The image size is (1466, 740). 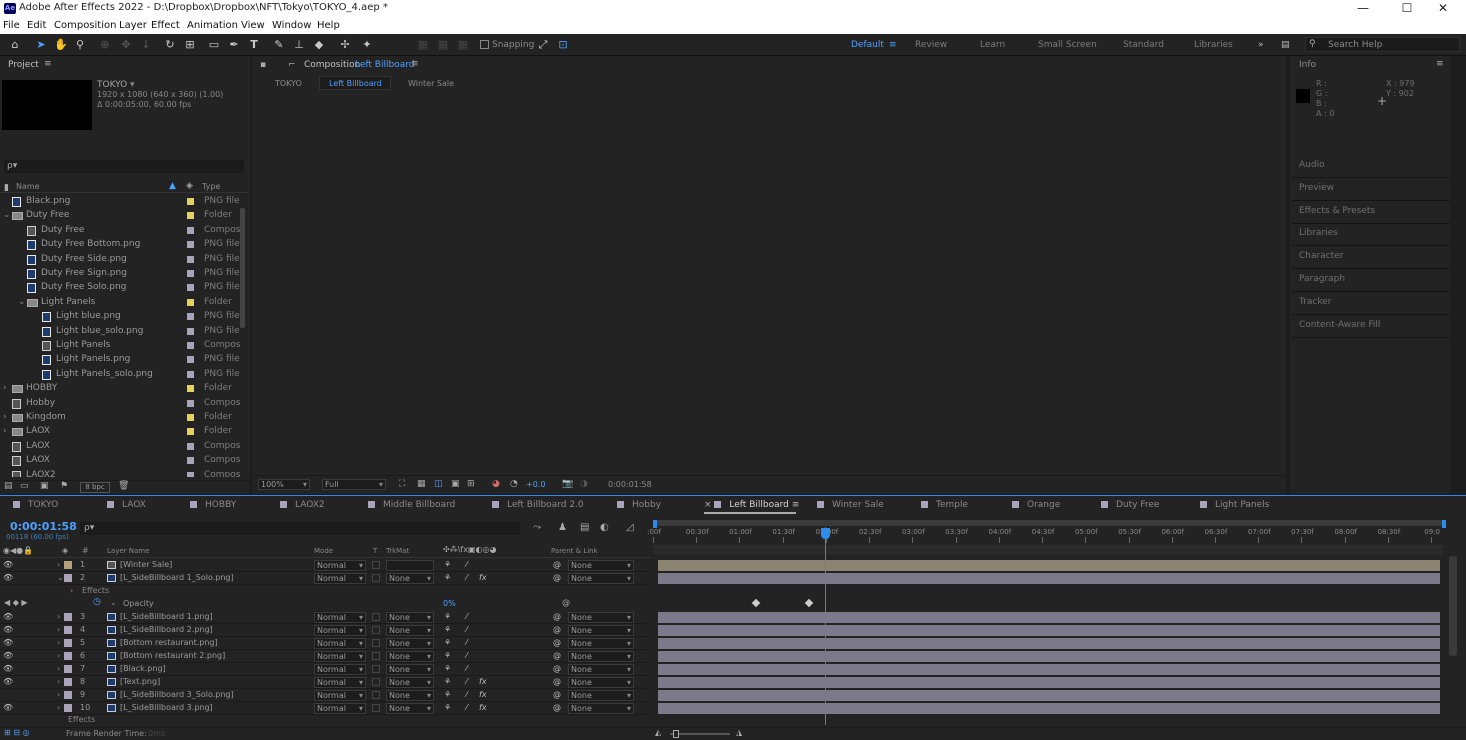 I want to click on panel-audio: Audio, so click(x=1371, y=167).